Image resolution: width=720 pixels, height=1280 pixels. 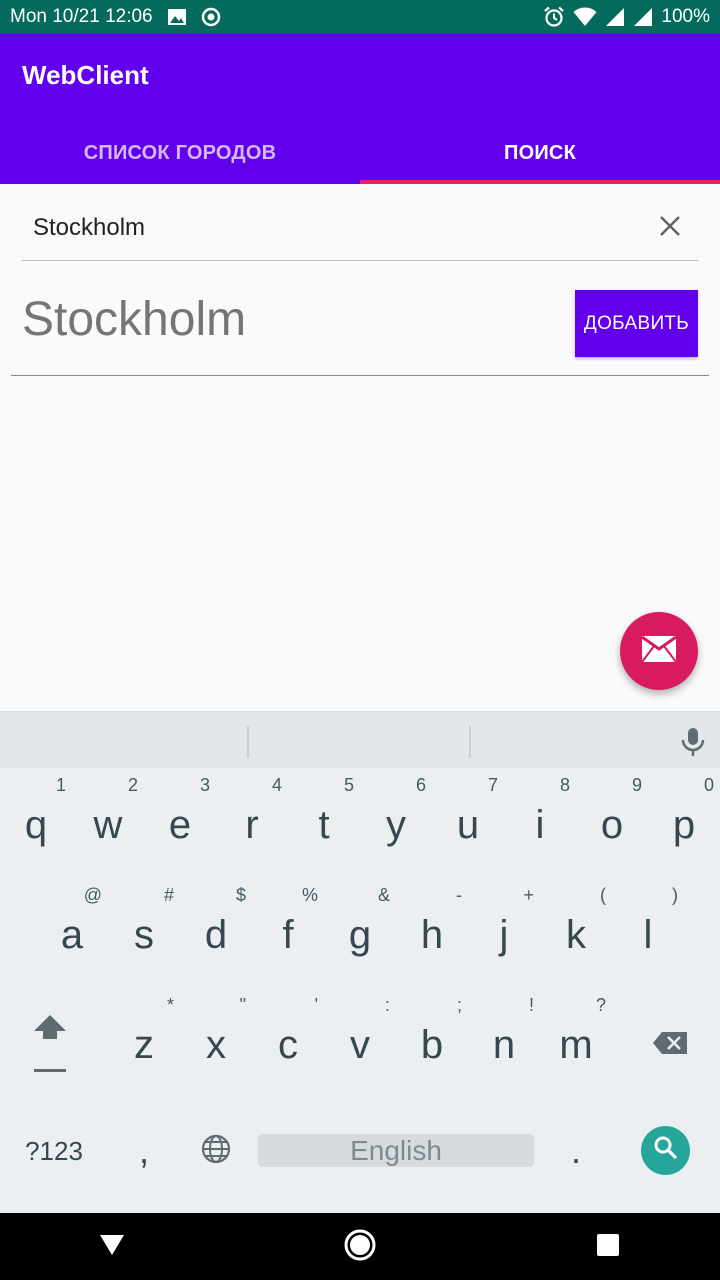 What do you see at coordinates (564, 785) in the screenshot?
I see `key-hint: 8` at bounding box center [564, 785].